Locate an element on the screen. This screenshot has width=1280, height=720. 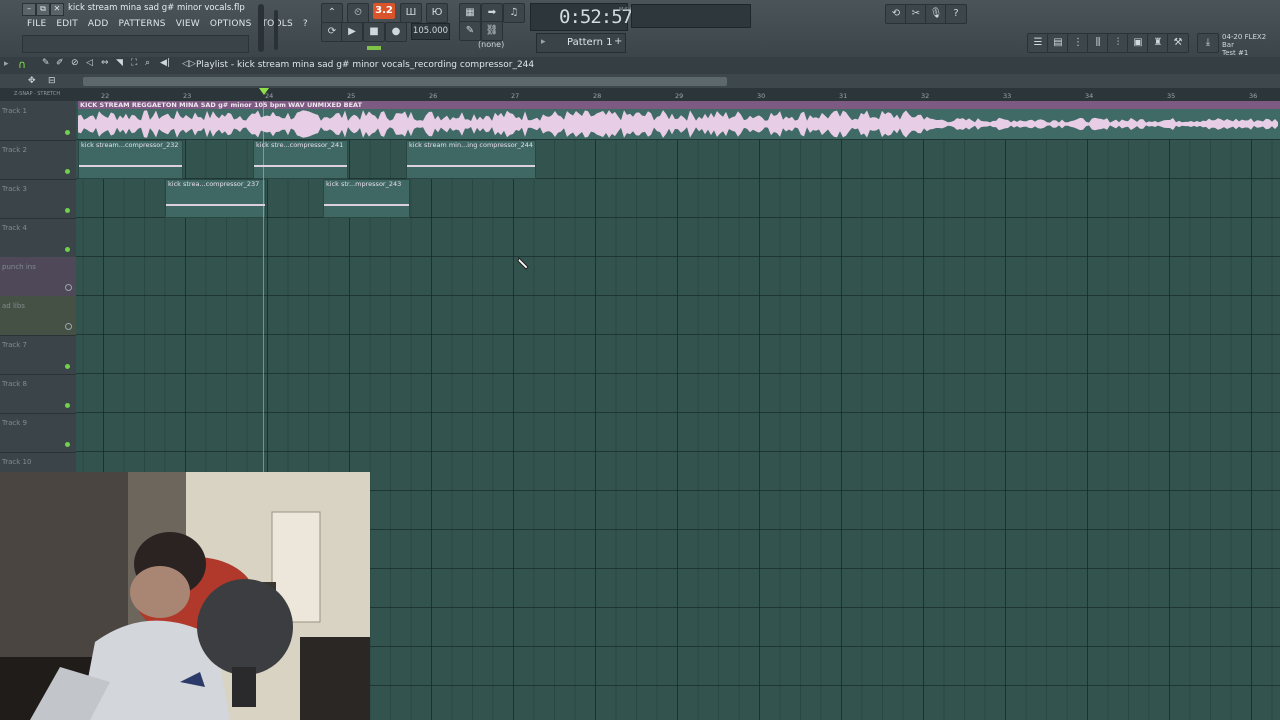
track-header: Track 3 is located at coordinates (38, 199).